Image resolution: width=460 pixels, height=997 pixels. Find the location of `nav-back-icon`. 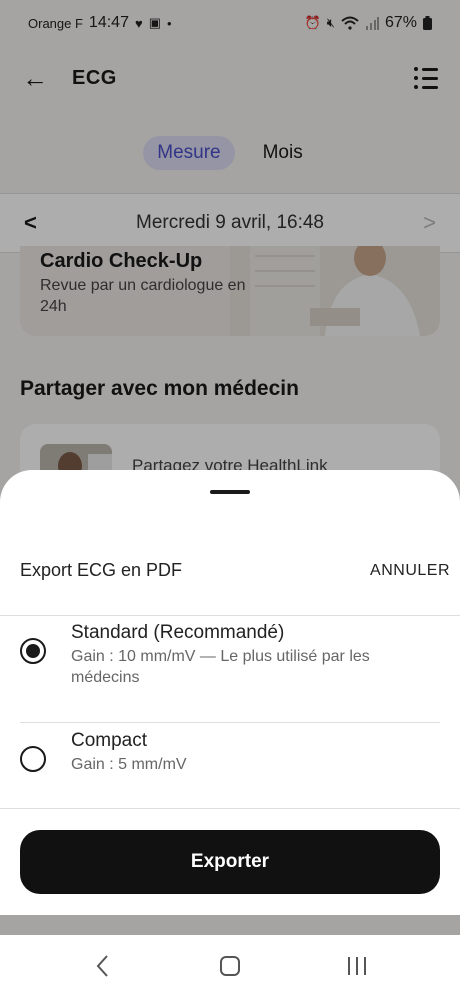

nav-back-icon is located at coordinates (103, 966).